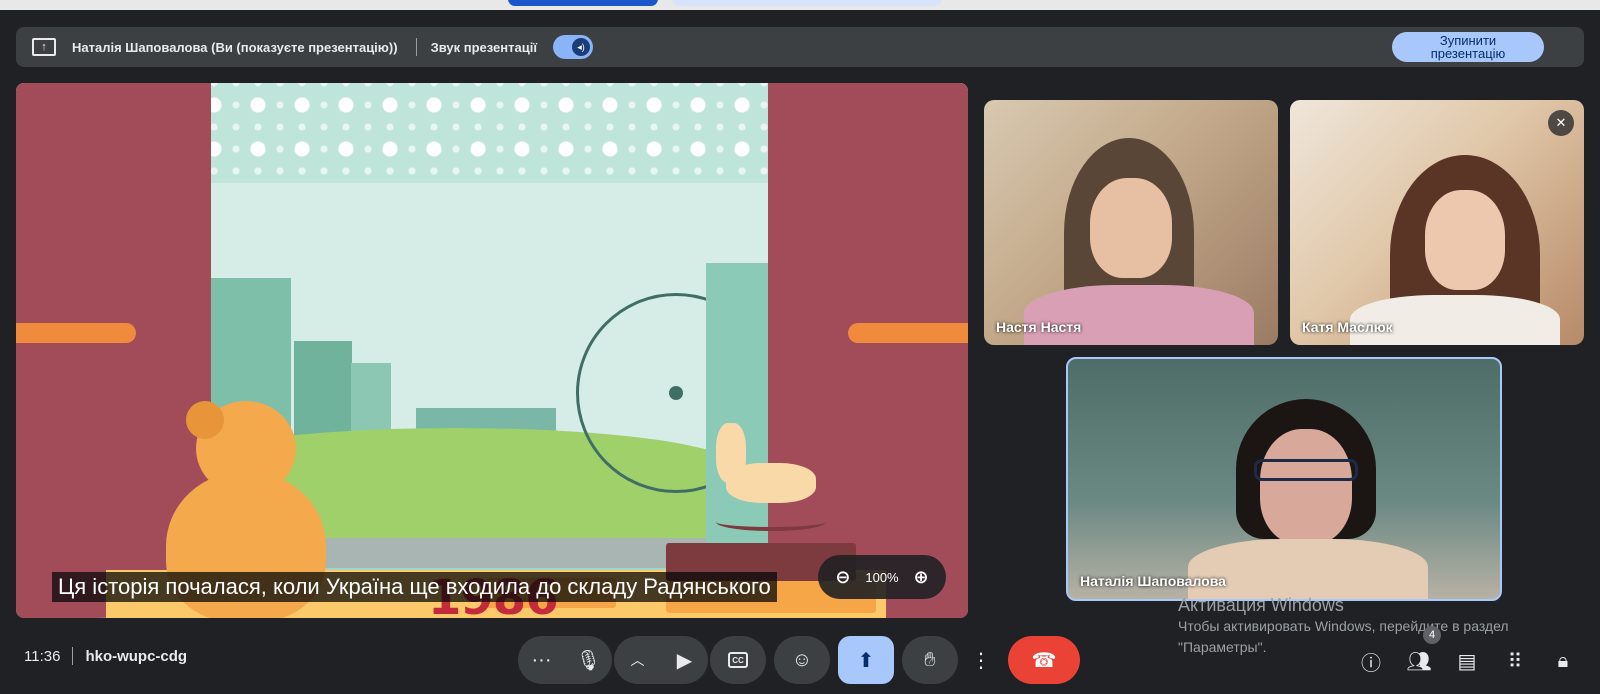 Image resolution: width=1600 pixels, height=694 pixels. What do you see at coordinates (1432, 635) in the screenshot?
I see `people-count-badge: 4` at bounding box center [1432, 635].